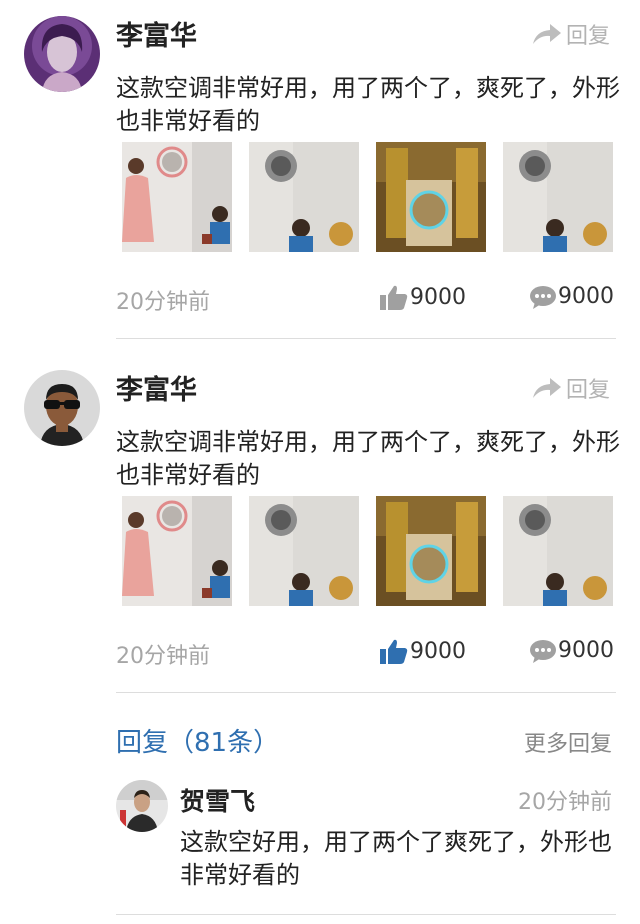 The image size is (640, 924). What do you see at coordinates (217, 800) in the screenshot?
I see `reply-author-name: 贺雪飞` at bounding box center [217, 800].